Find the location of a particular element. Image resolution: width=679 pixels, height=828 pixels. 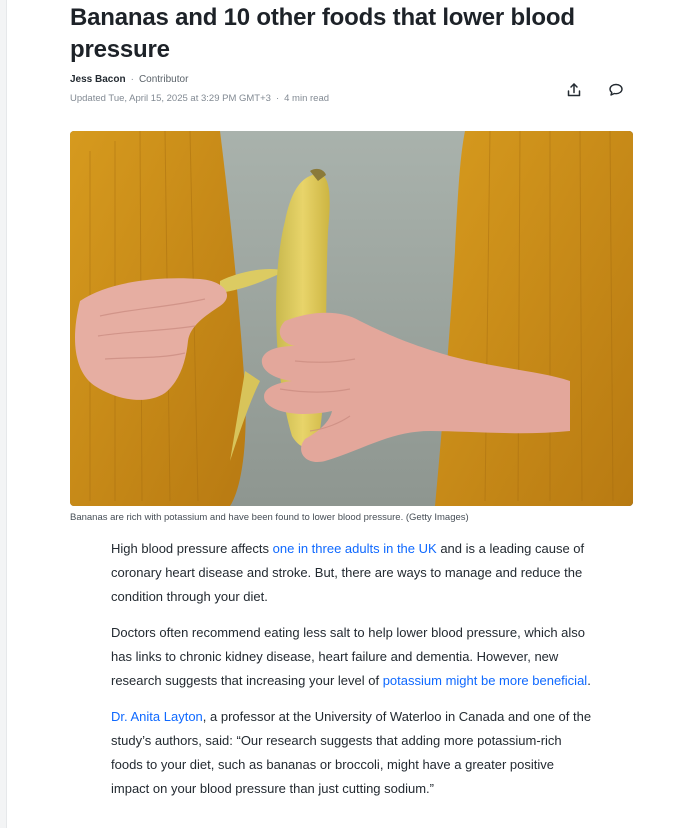

comment-button is located at coordinates (616, 90).